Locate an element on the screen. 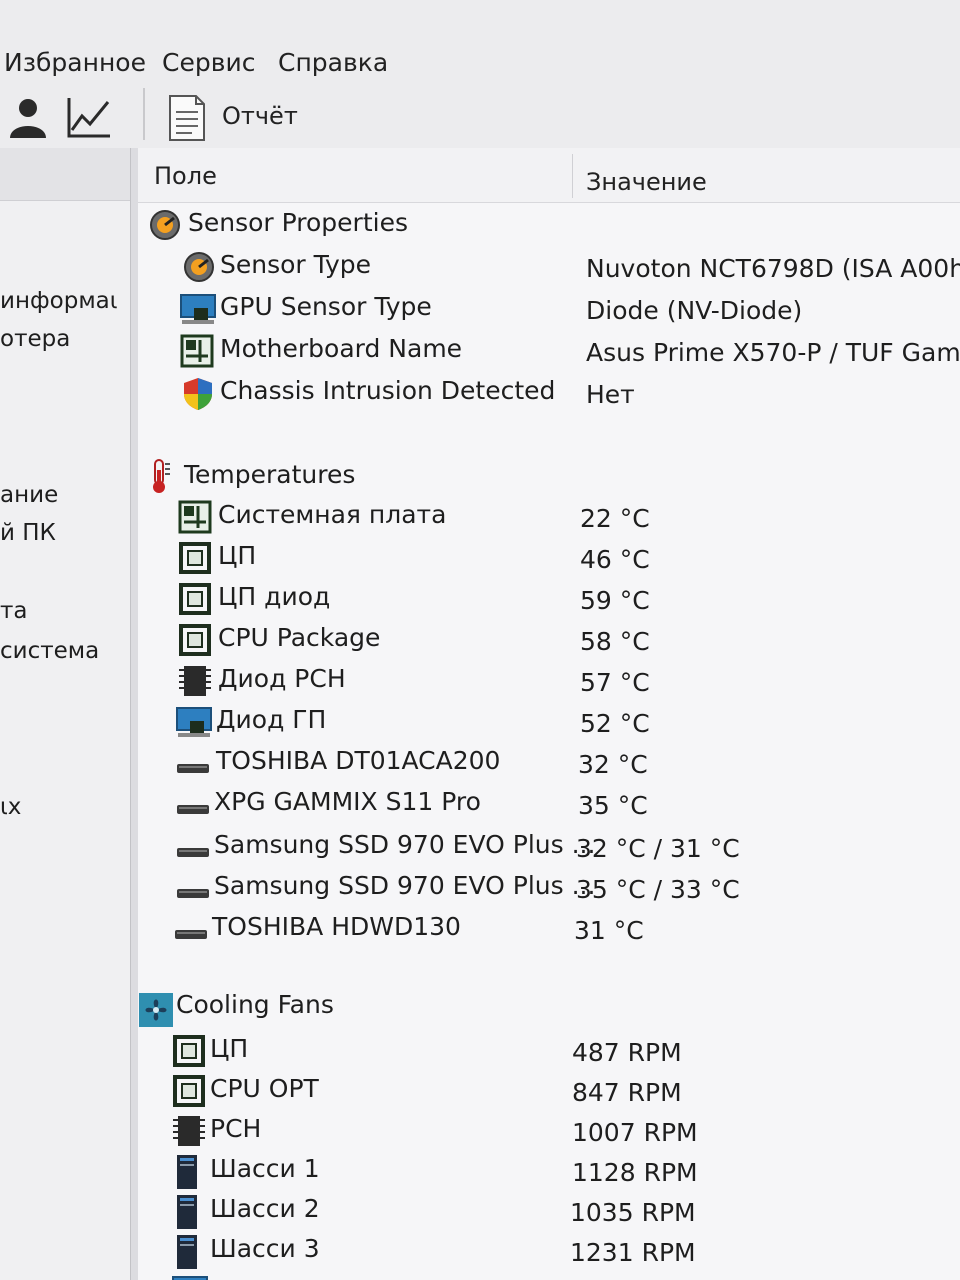  tree-header is located at coordinates (65, 174).